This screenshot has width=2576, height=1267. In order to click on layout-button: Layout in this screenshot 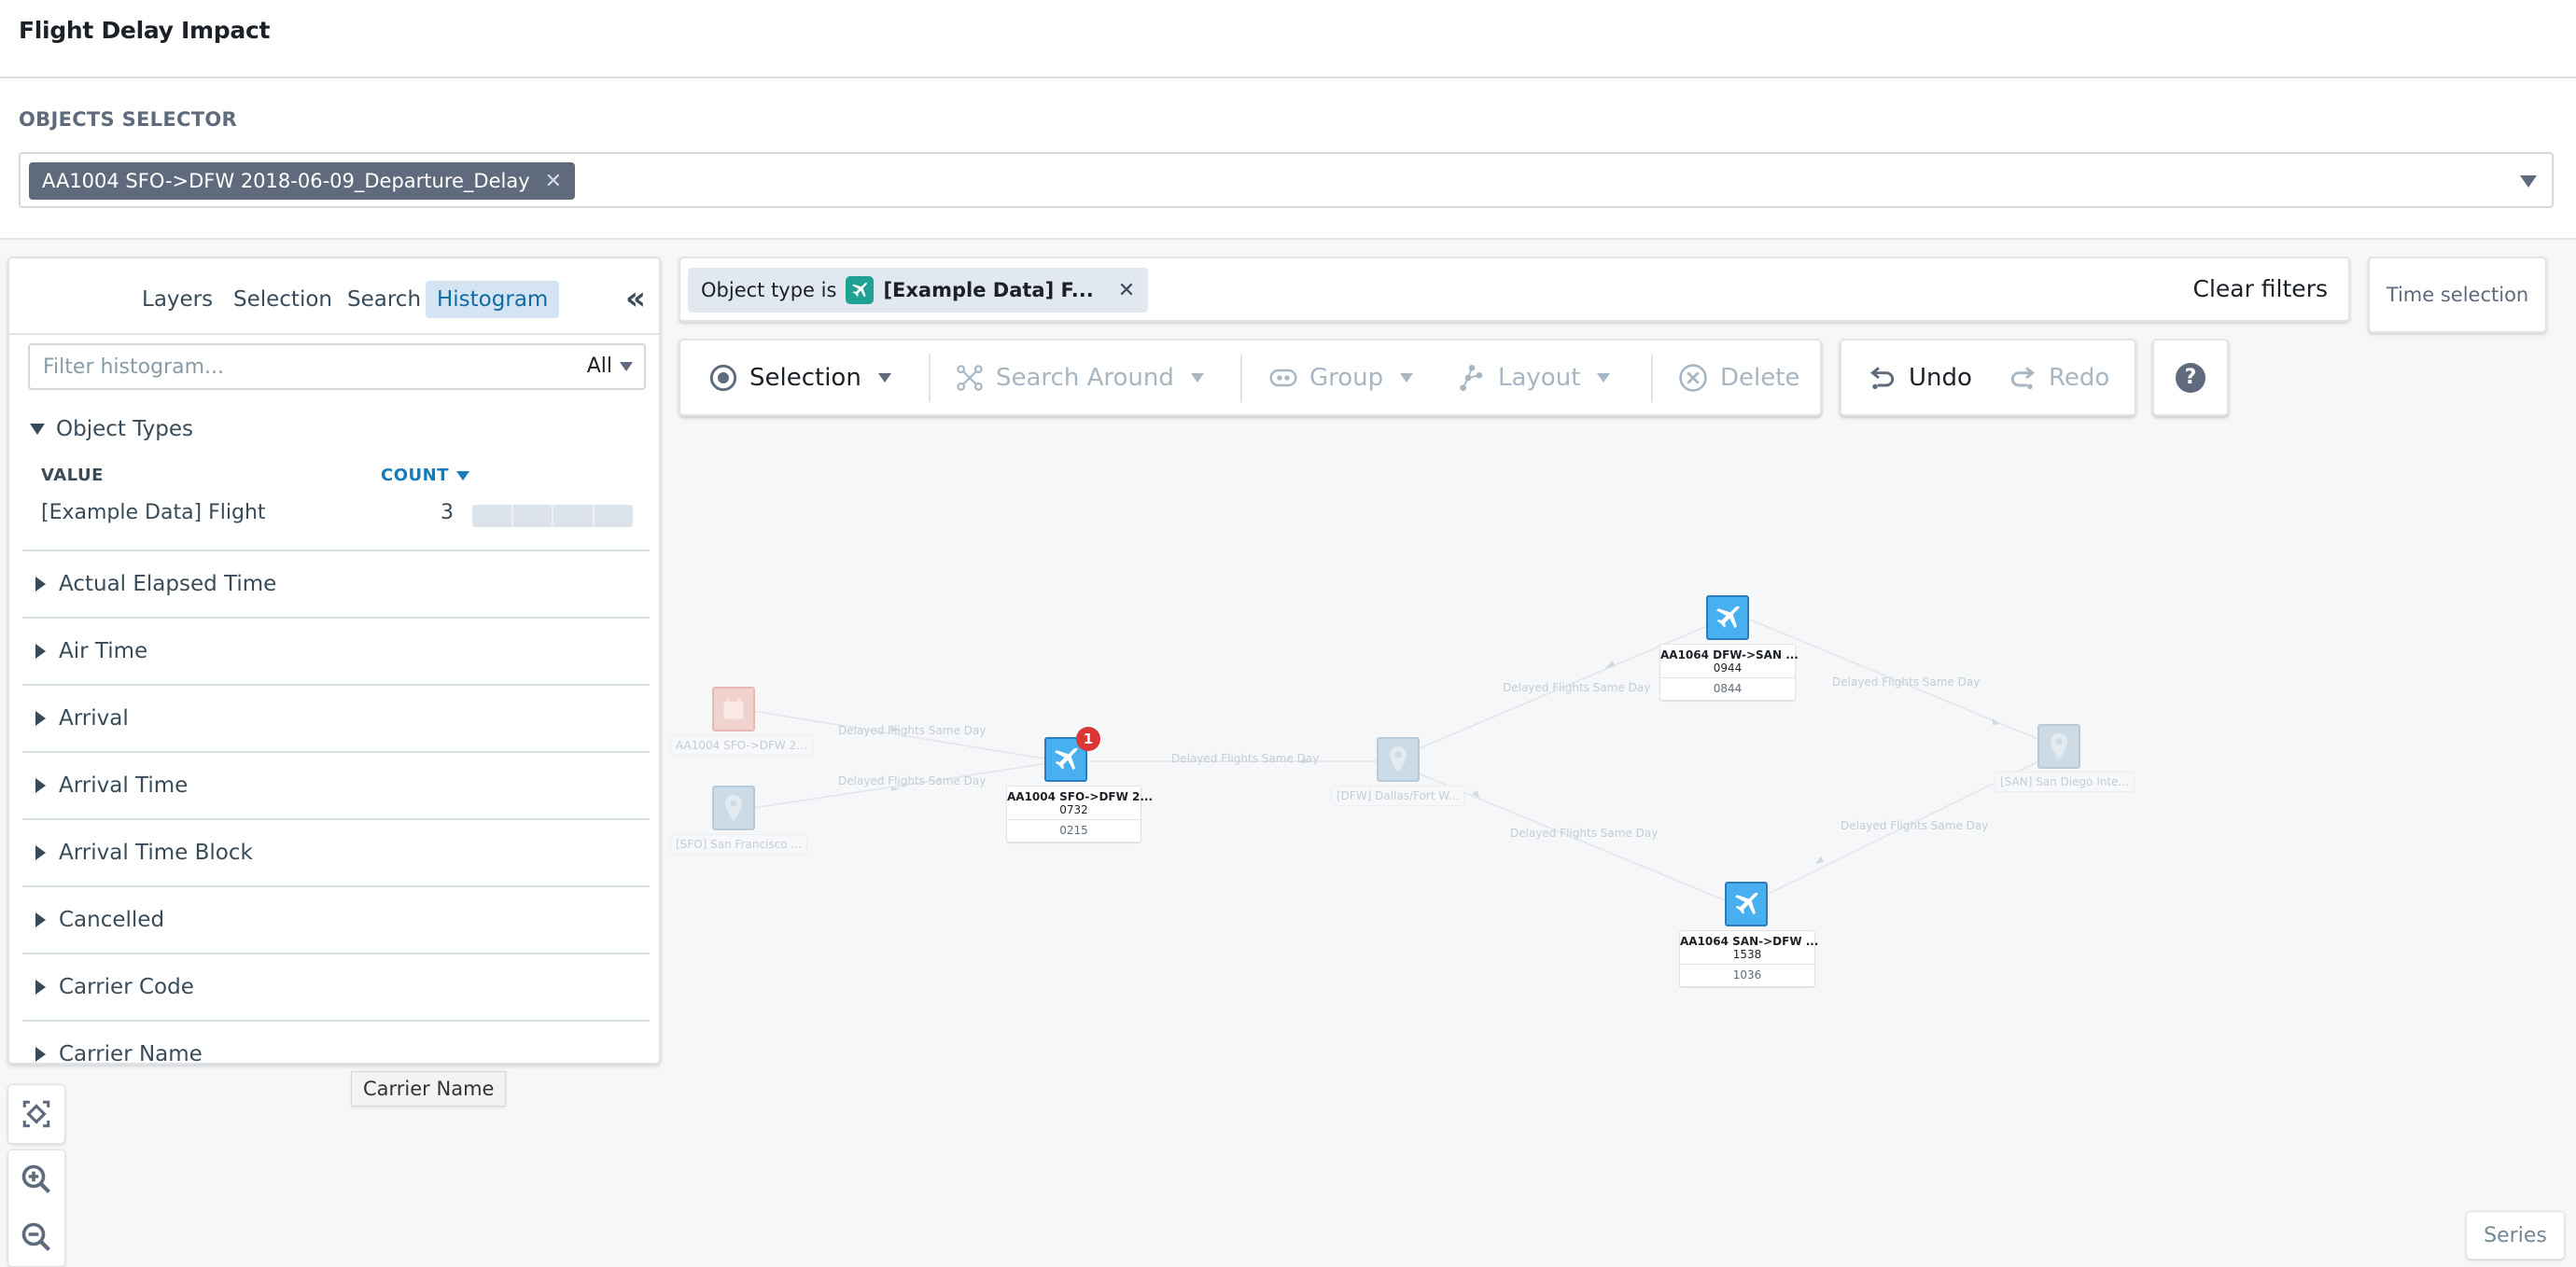, I will do `click(1534, 377)`.